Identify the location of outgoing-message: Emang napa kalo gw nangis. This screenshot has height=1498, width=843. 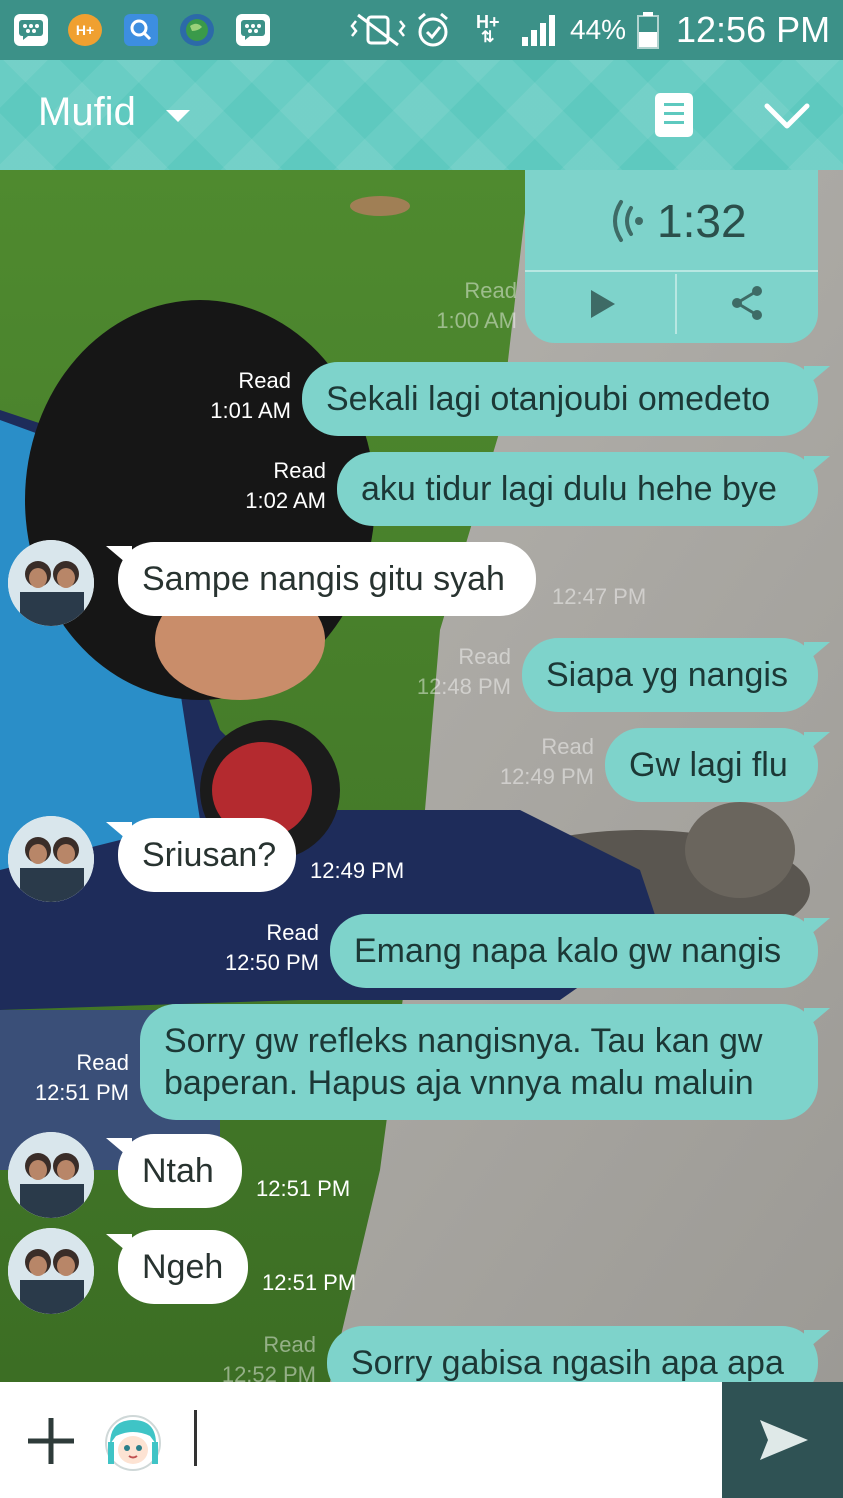
(574, 951).